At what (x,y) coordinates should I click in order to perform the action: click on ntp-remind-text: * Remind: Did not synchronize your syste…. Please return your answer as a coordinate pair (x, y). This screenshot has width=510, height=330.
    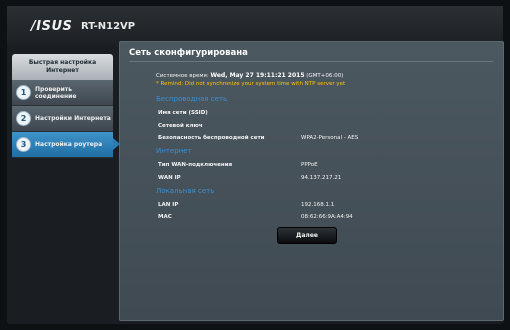
    Looking at the image, I should click on (251, 84).